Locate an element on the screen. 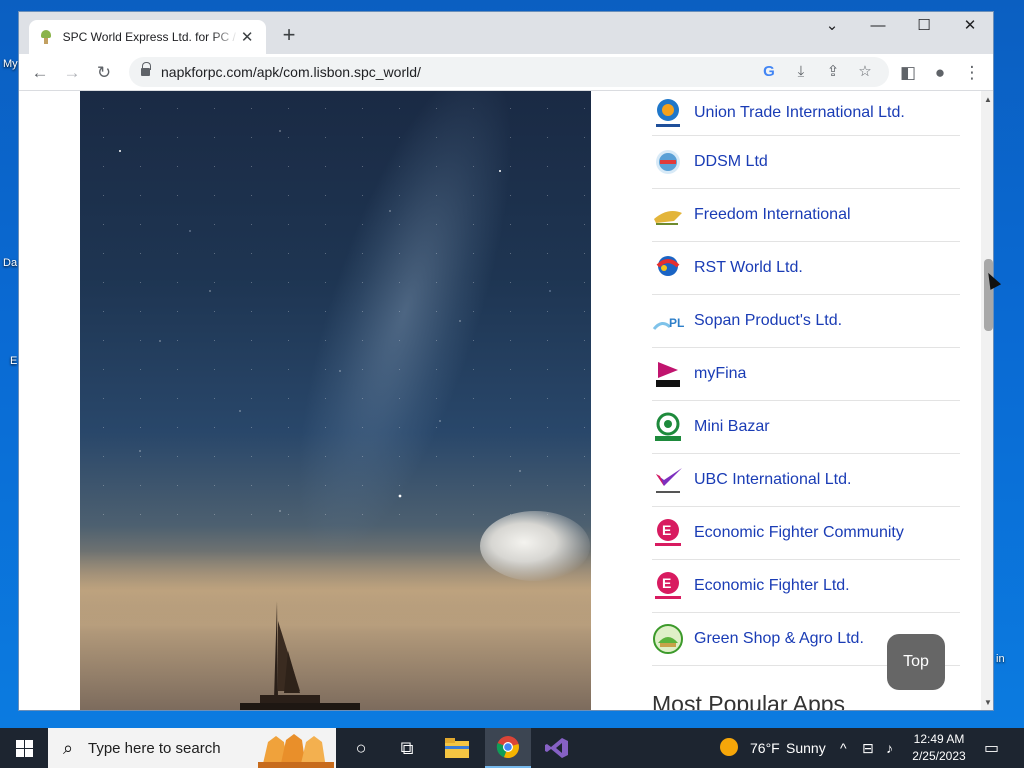 The height and width of the screenshot is (768, 1024). company-link: Sopan Product's Ltd. is located at coordinates (768, 321).